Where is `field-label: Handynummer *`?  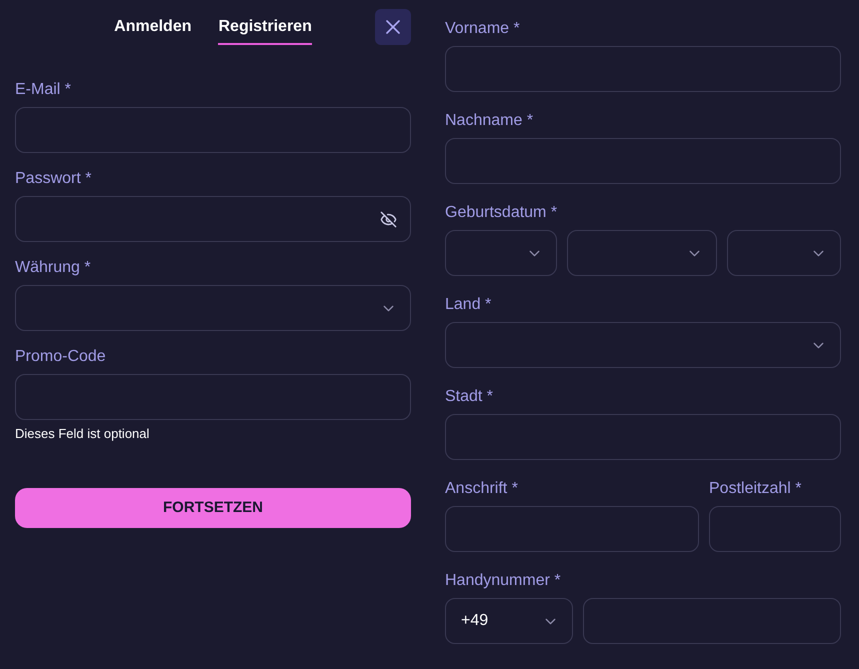 field-label: Handynummer * is located at coordinates (503, 581).